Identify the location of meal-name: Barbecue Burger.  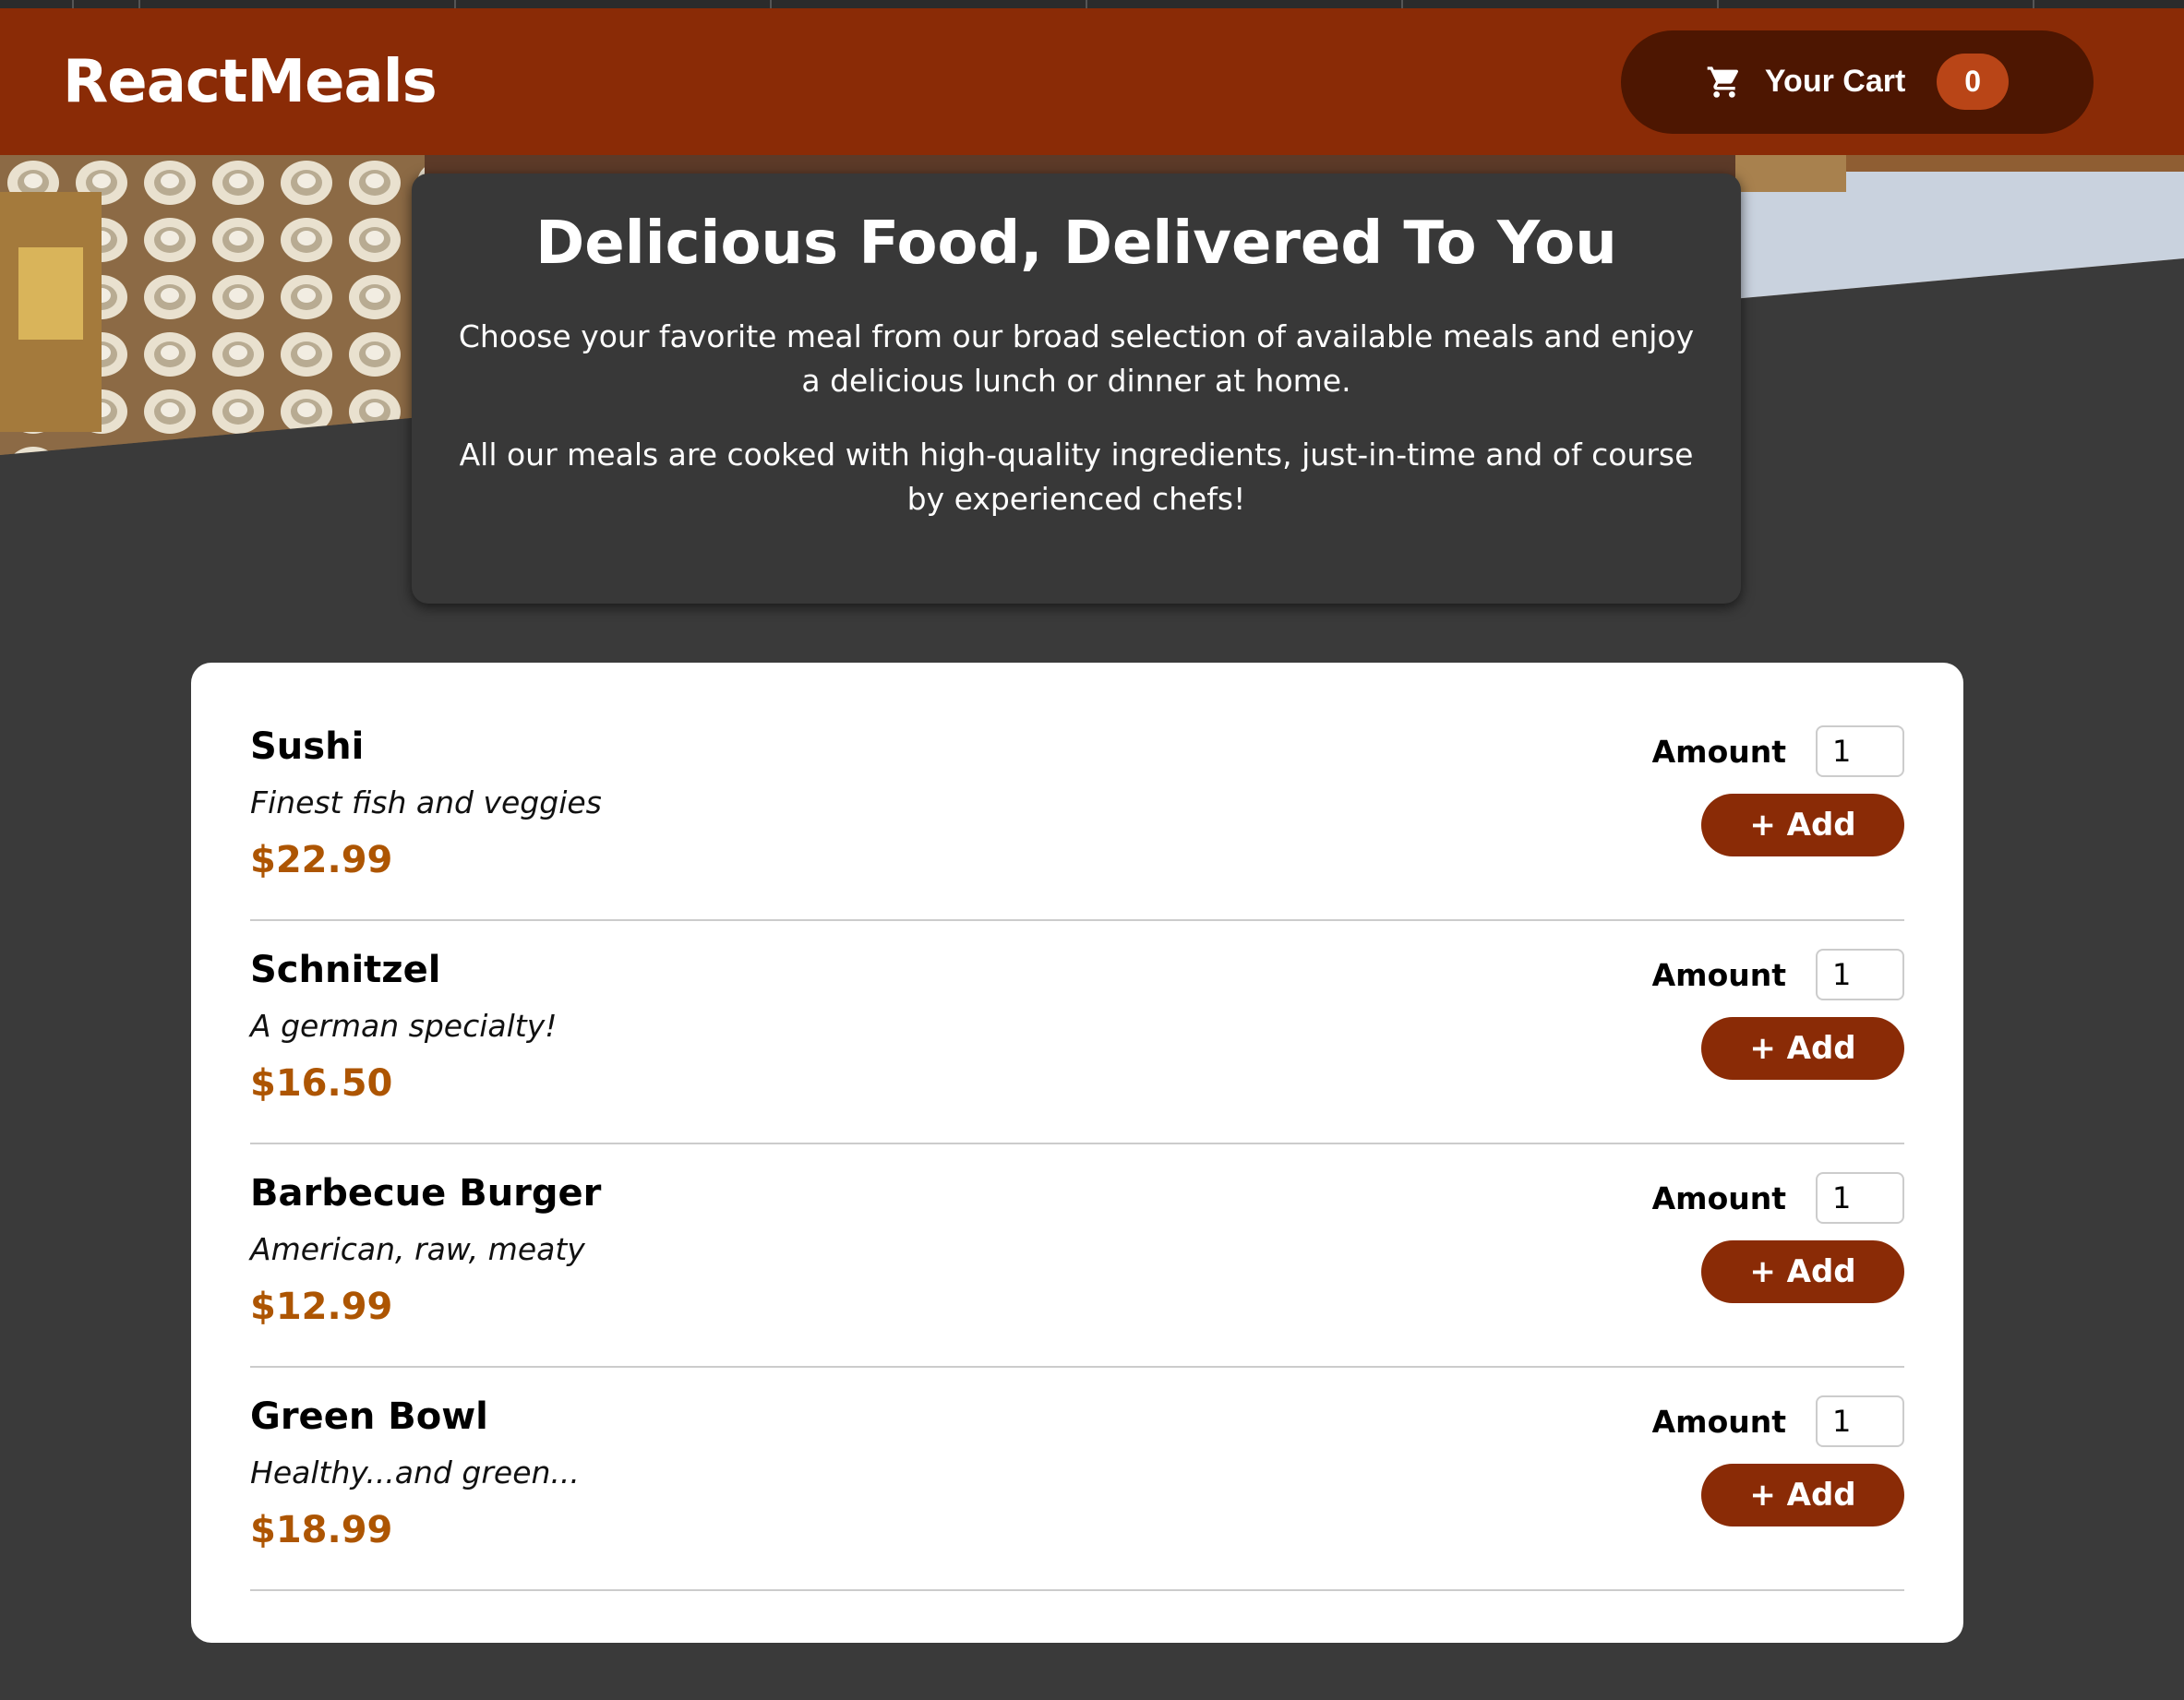
(426, 1193).